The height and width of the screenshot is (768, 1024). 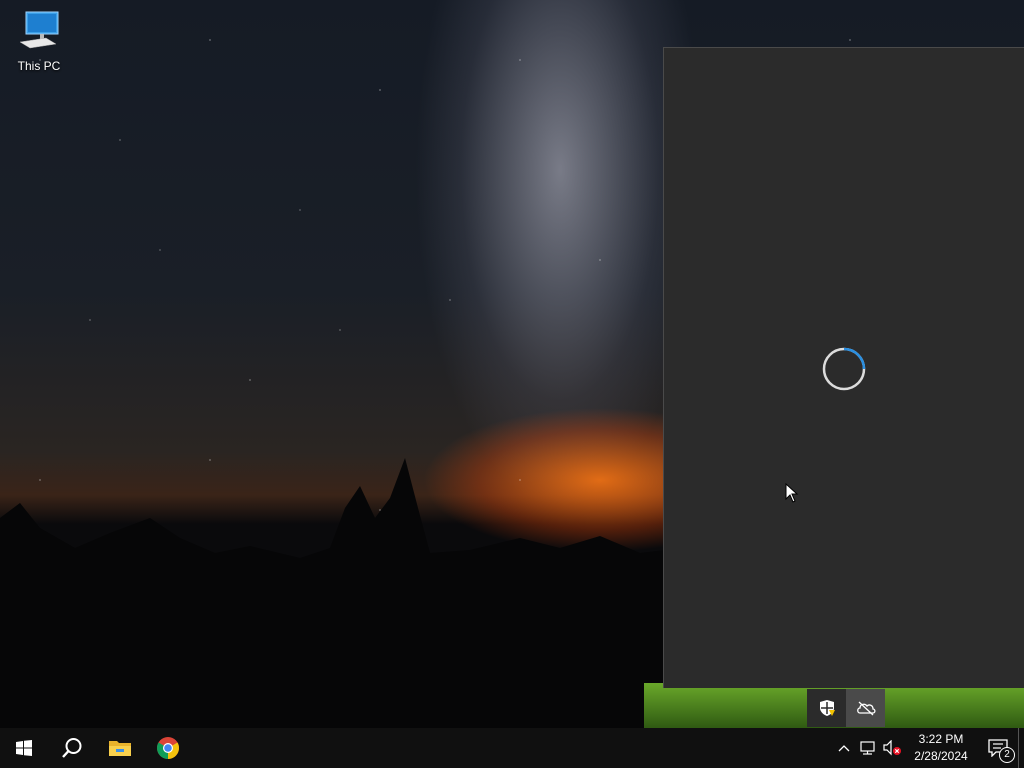 I want to click on file-explorer-button, so click(x=120, y=748).